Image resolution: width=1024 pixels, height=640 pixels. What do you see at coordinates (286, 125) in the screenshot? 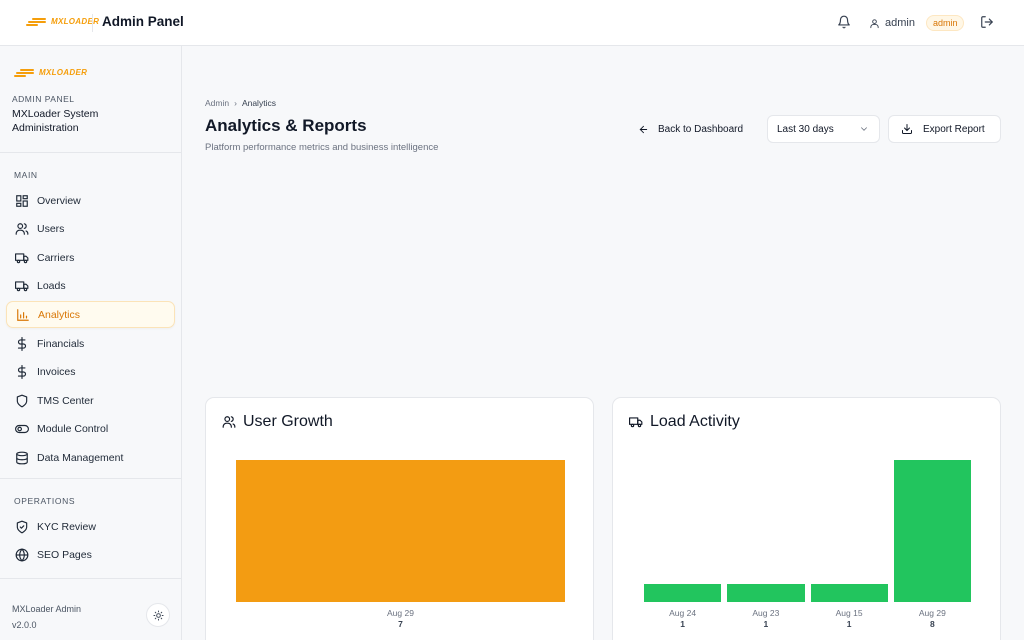
I see `page-title: Analytics & Reports` at bounding box center [286, 125].